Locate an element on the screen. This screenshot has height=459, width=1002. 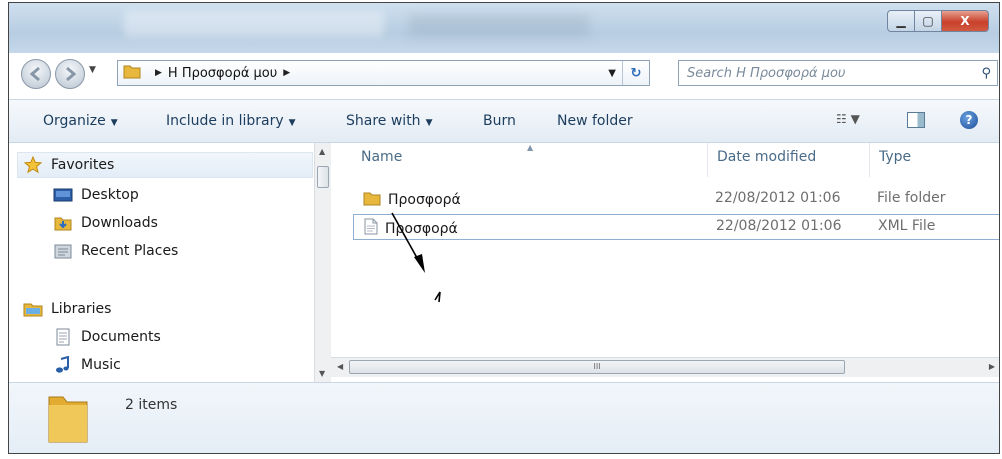
address-dropdown-icon: ▼ is located at coordinates (612, 73).